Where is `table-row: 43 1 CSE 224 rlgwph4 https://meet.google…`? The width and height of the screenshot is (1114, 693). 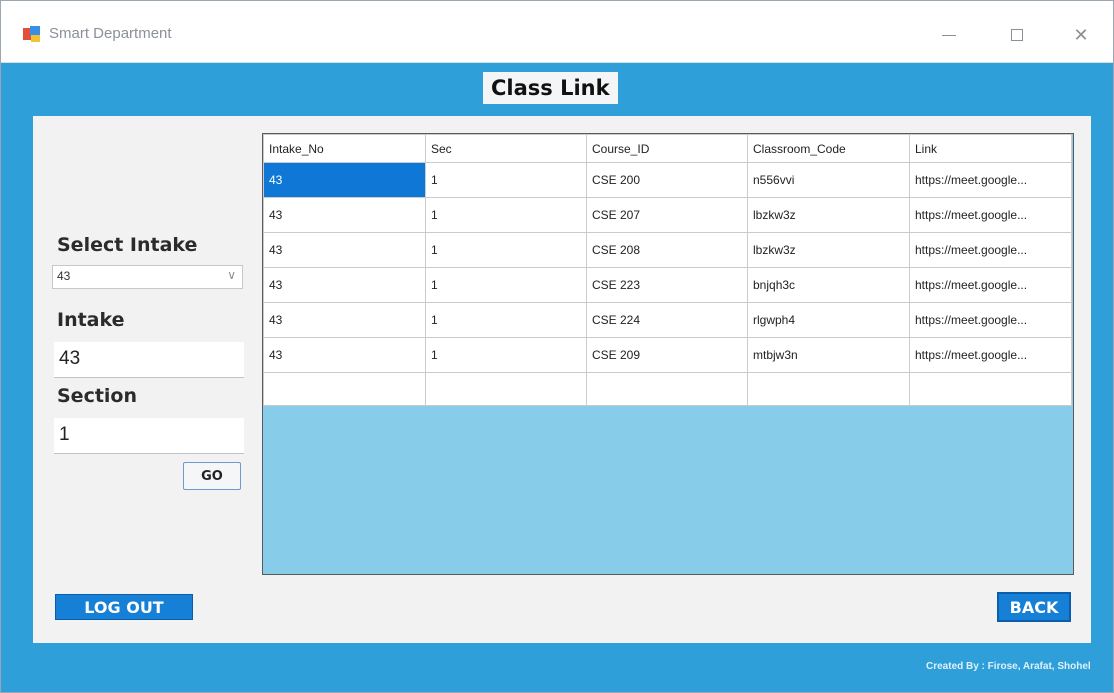
table-row: 43 1 CSE 224 rlgwph4 https://meet.google… is located at coordinates (667, 320).